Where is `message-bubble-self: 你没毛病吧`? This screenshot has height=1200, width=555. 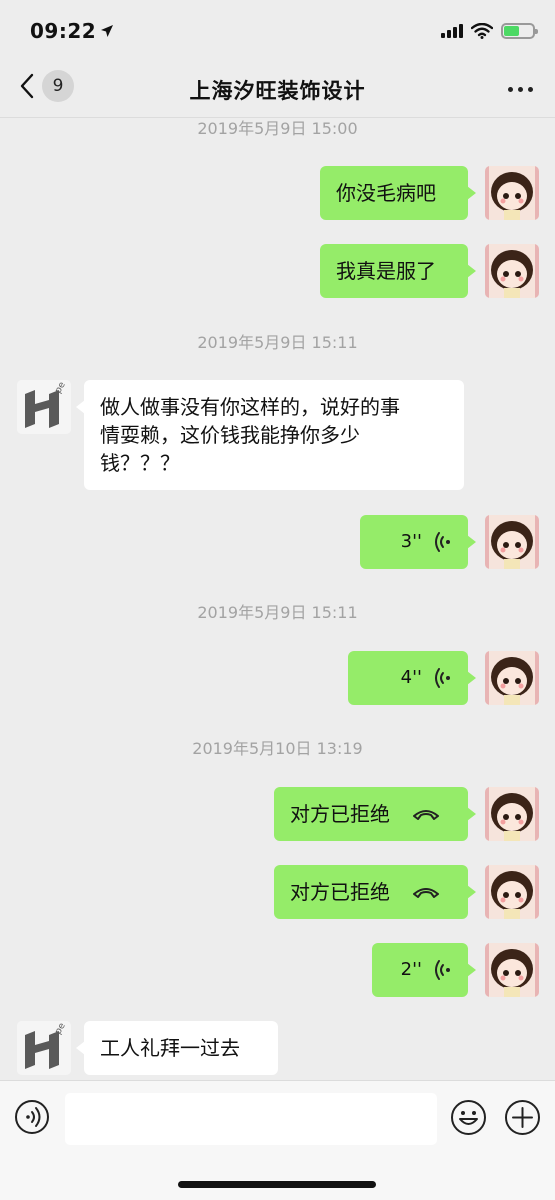 message-bubble-self: 你没毛病吧 is located at coordinates (398, 193).